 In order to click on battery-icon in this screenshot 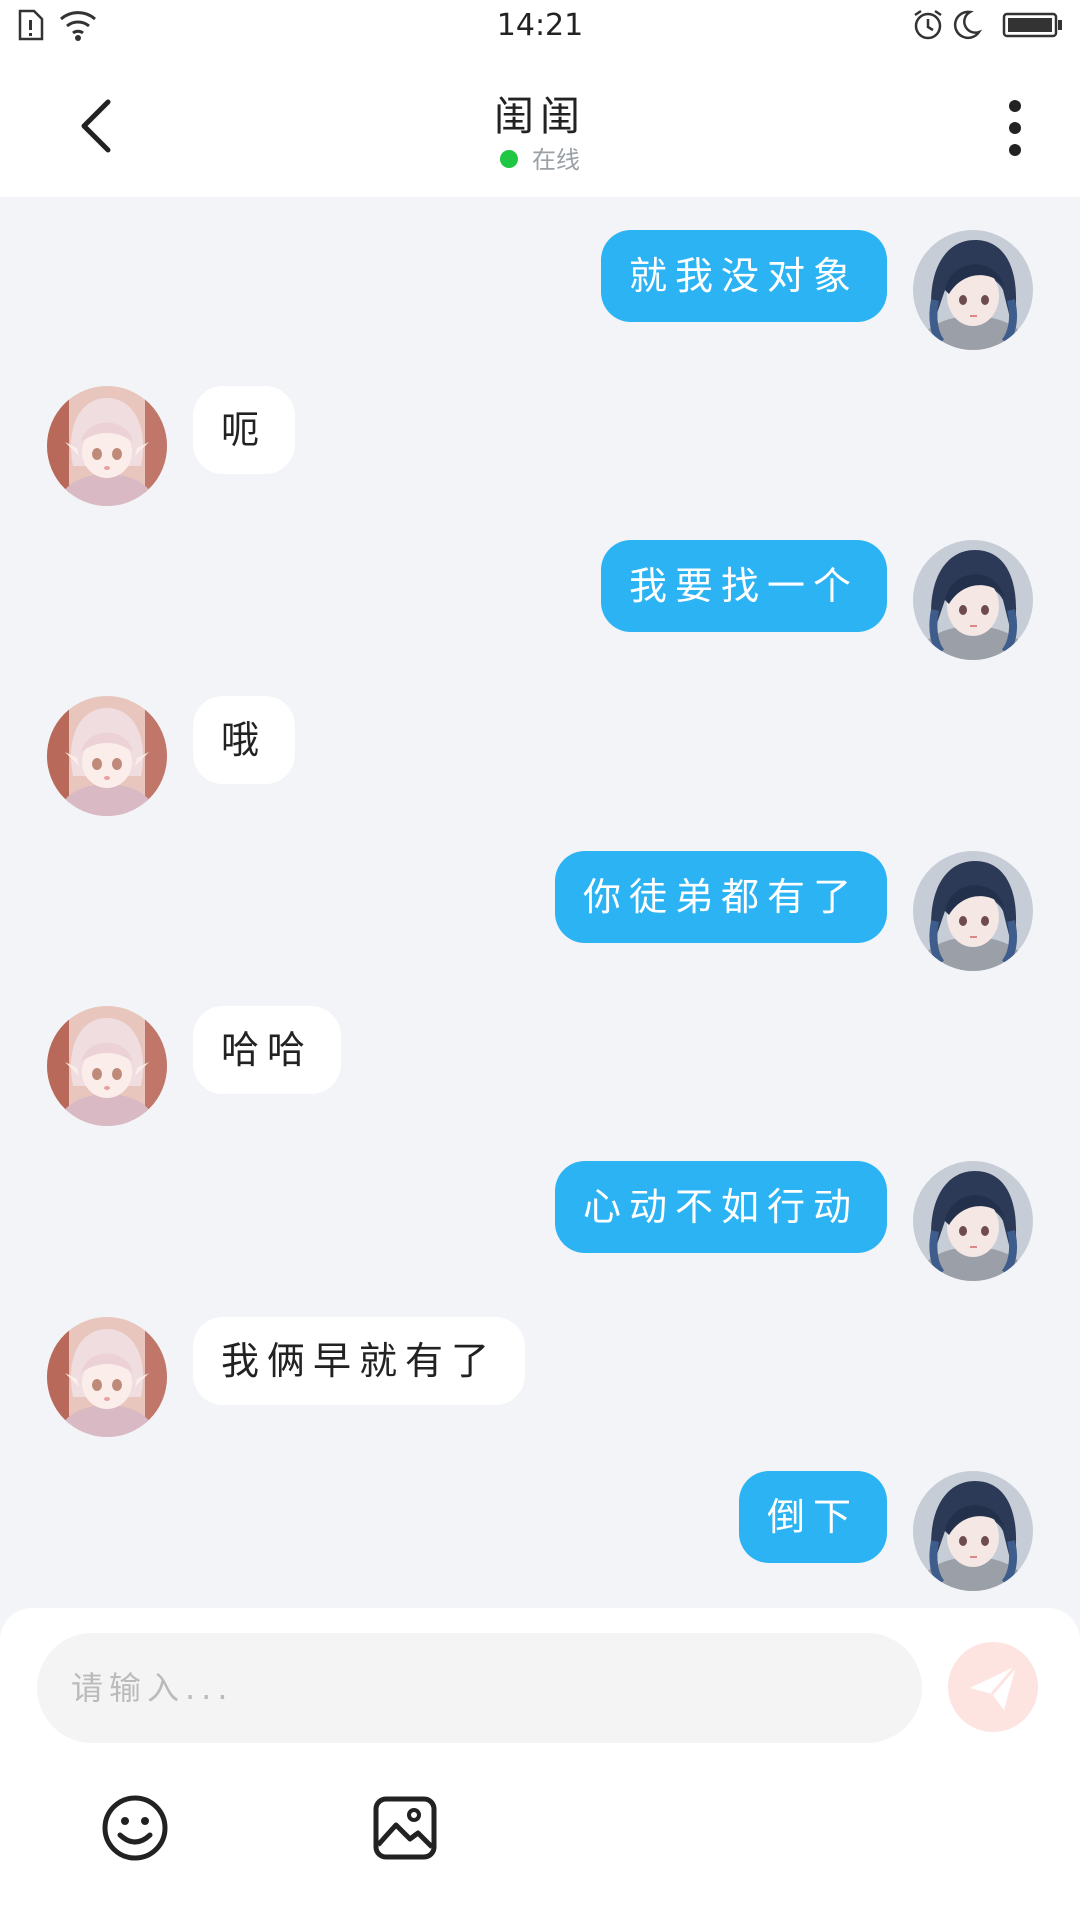, I will do `click(1032, 25)`.